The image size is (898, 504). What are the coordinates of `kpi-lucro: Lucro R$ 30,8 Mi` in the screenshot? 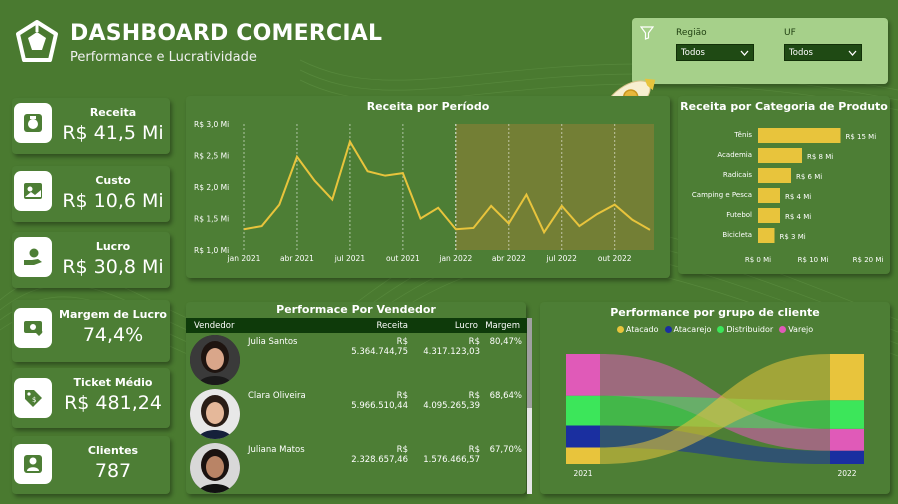 It's located at (91, 260).